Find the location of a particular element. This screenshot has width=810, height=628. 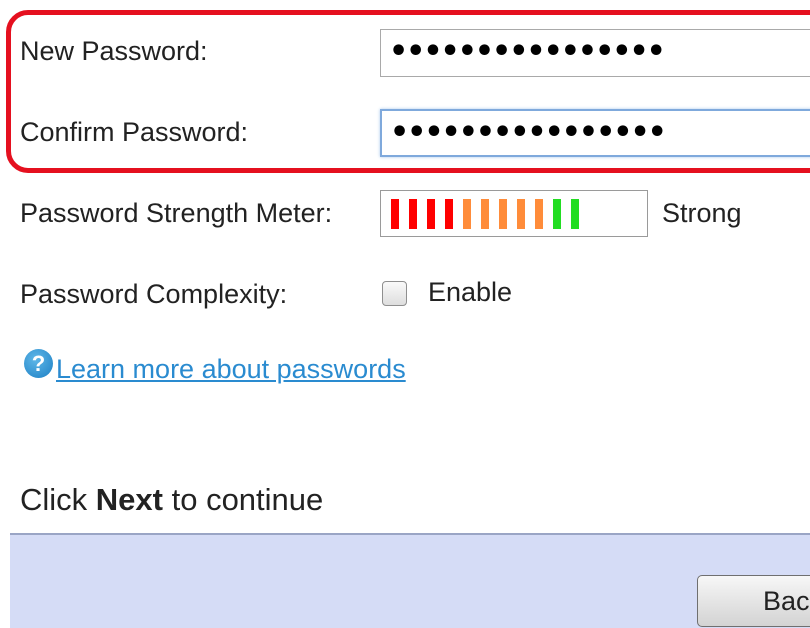

instruction-emphasis: Next is located at coordinates (129, 499).